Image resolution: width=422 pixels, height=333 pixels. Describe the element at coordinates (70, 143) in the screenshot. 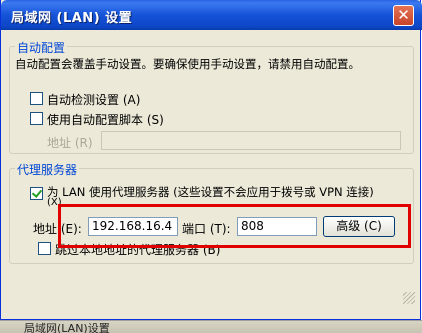

I see `script-address-label: 地址 (R)` at that location.